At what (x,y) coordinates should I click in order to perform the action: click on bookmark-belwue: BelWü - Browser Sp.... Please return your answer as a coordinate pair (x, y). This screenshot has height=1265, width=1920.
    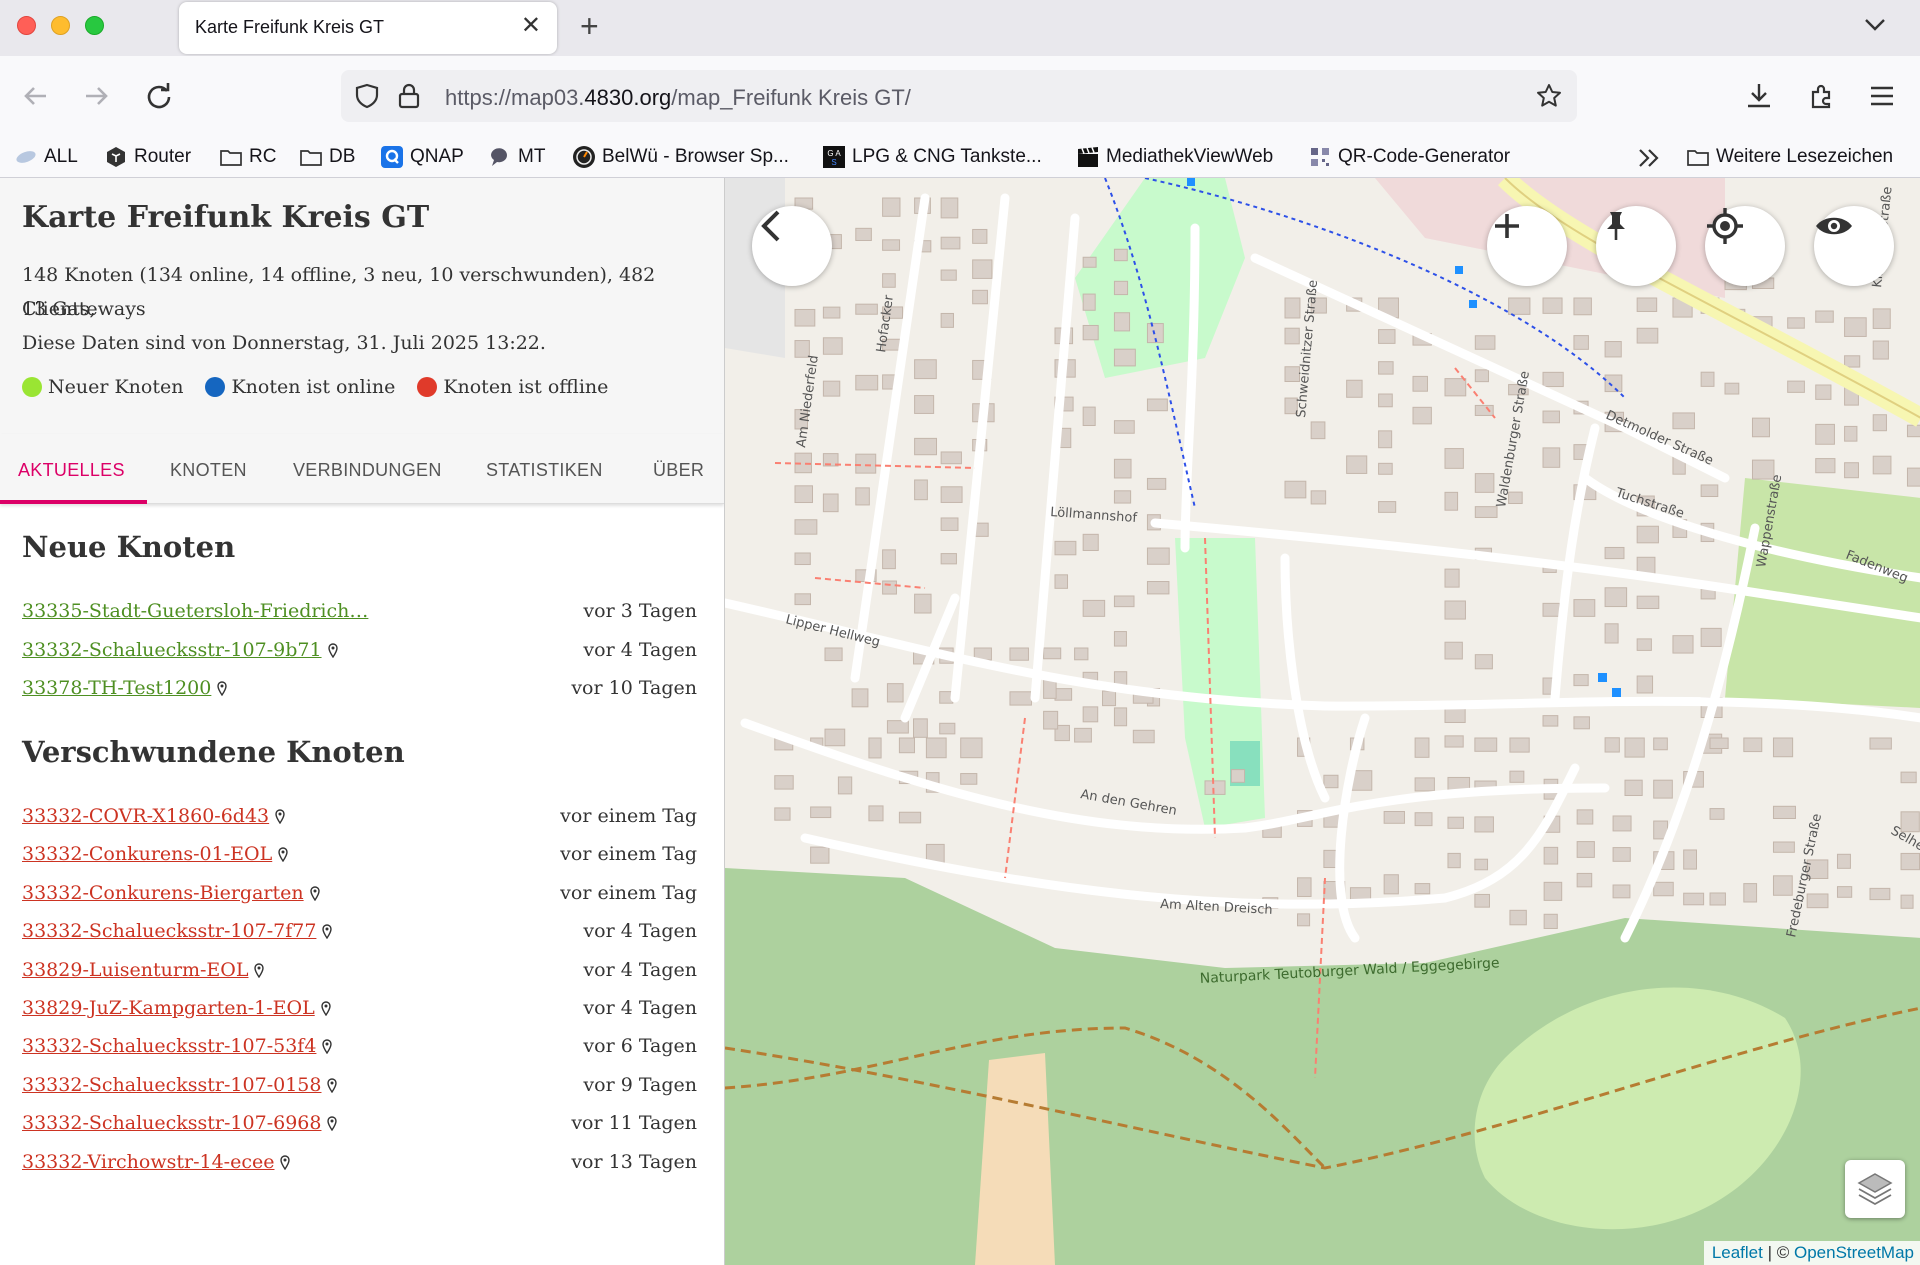
    Looking at the image, I should click on (680, 157).